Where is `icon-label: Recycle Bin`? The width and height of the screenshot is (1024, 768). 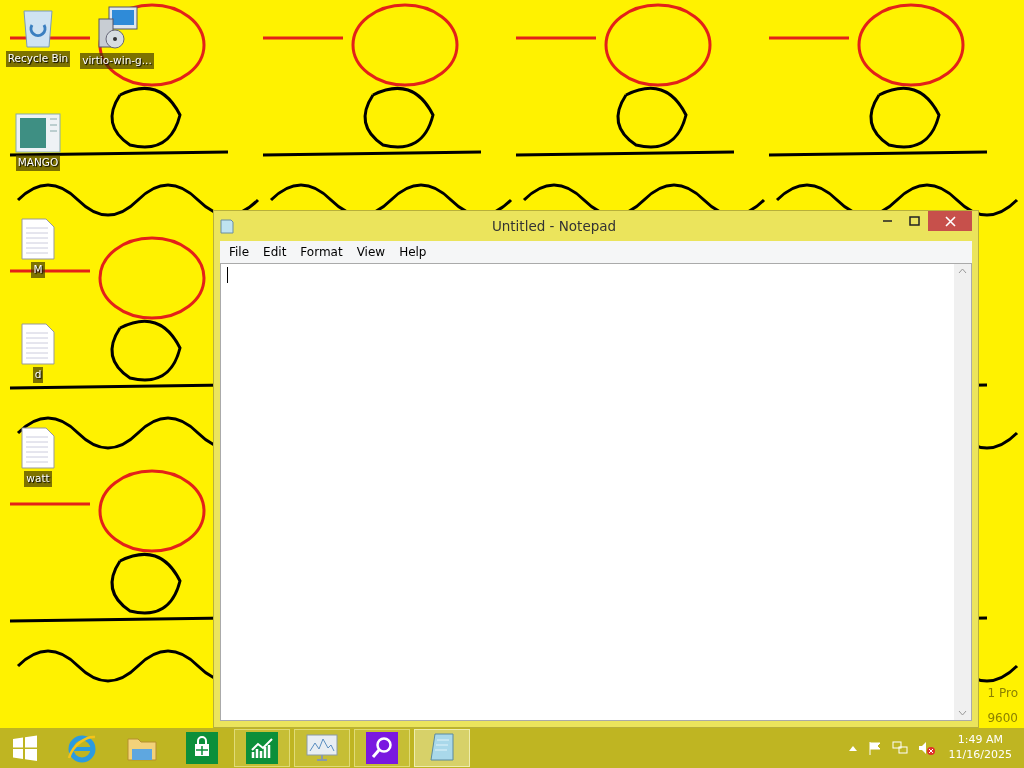 icon-label: Recycle Bin is located at coordinates (38, 59).